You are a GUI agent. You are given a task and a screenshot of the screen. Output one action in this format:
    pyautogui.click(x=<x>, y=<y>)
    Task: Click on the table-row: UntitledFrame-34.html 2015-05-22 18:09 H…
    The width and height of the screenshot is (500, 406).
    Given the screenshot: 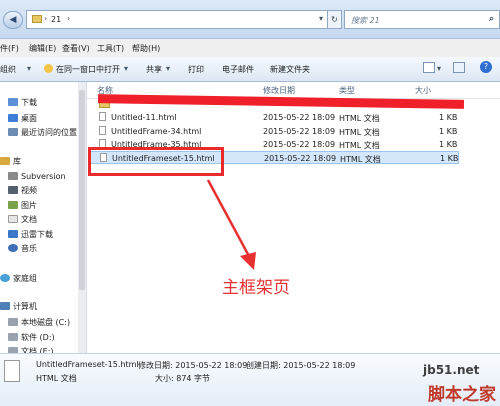 What is the action you would take?
    pyautogui.click(x=274, y=131)
    